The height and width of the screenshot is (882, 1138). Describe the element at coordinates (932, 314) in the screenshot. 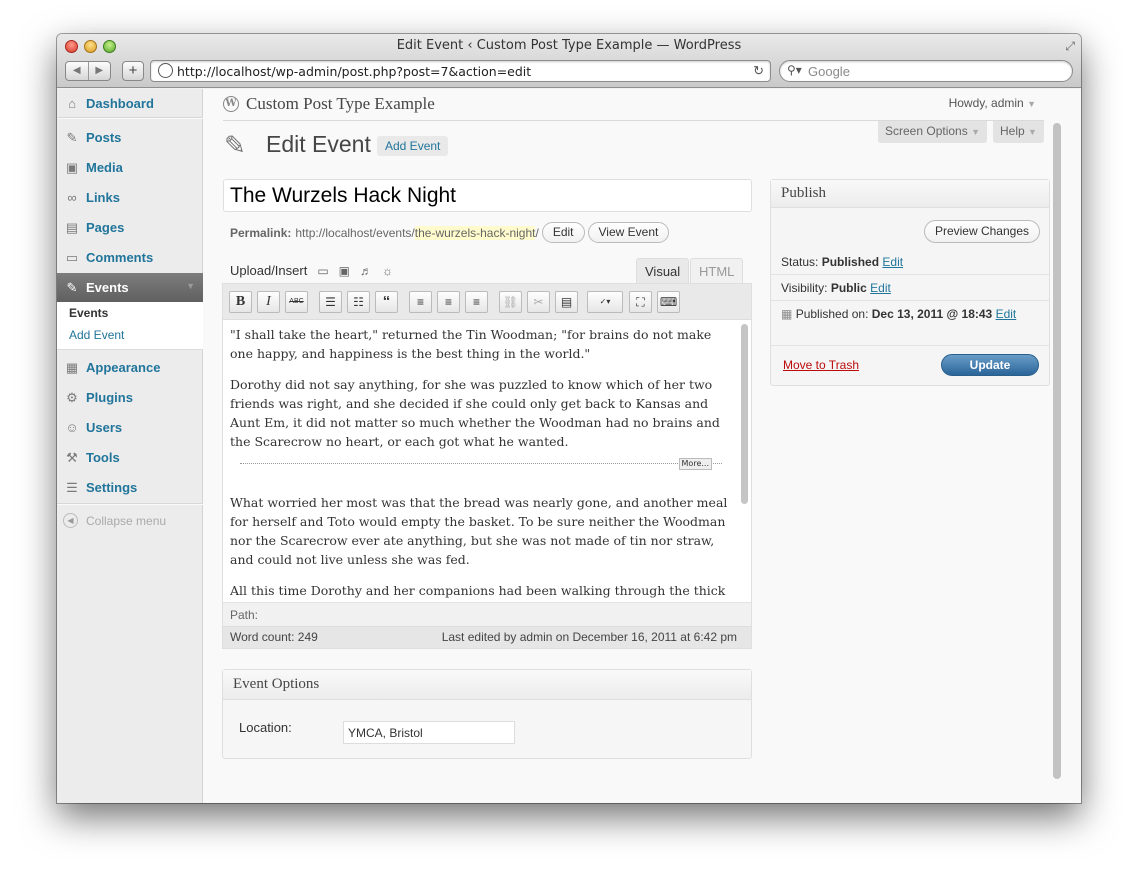

I see `published-value: Dec 13, 2011 @ 18:43` at that location.